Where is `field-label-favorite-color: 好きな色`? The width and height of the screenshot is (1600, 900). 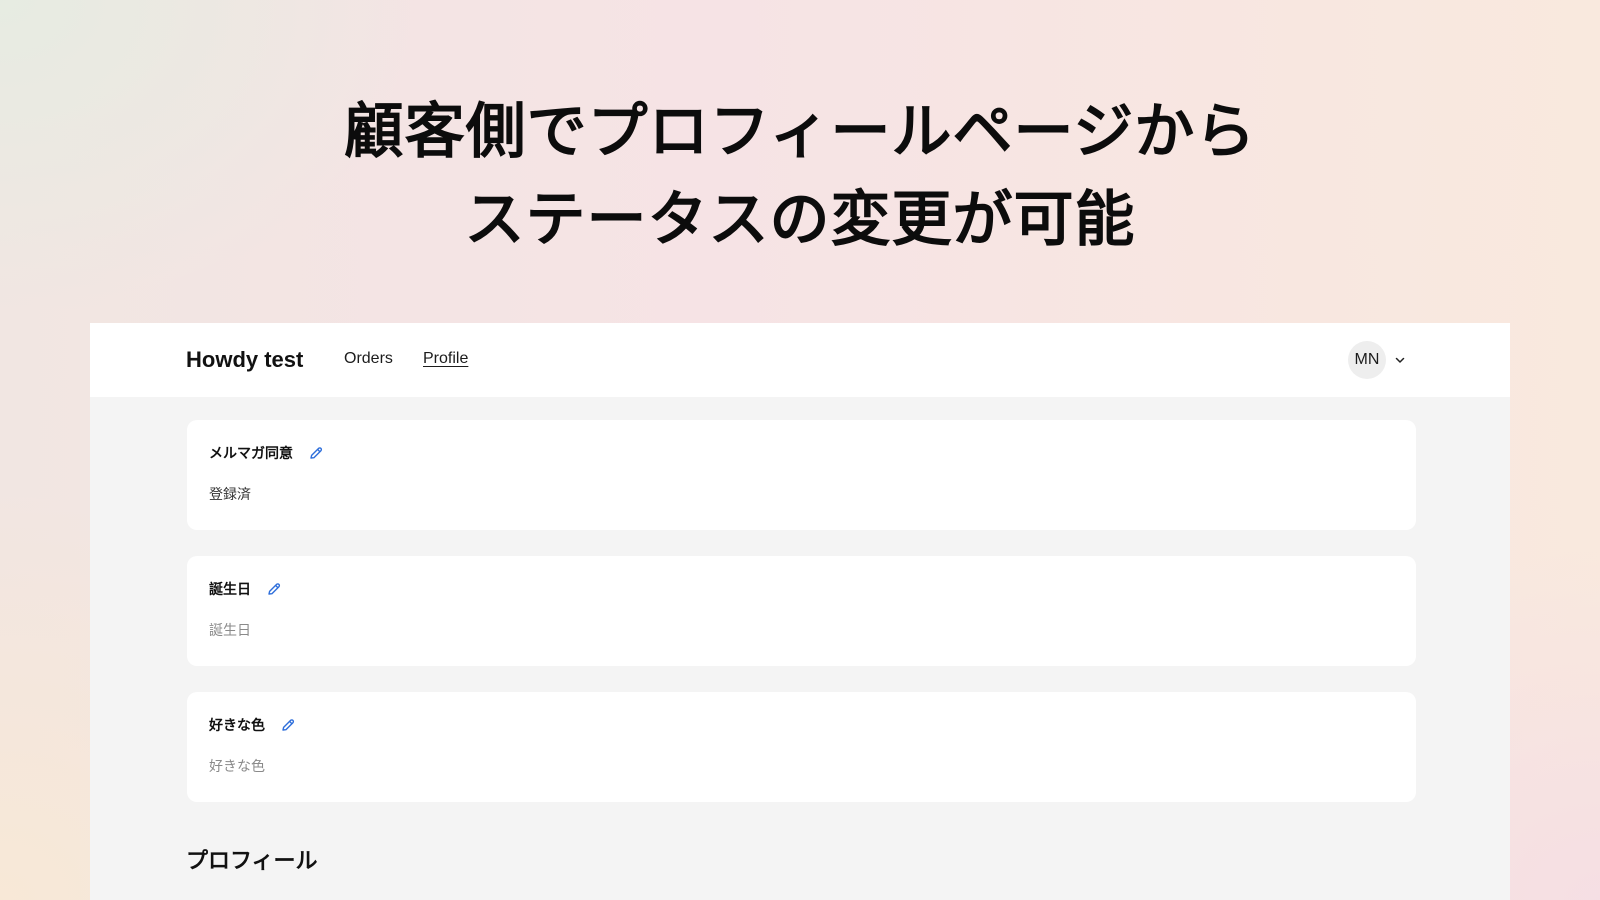 field-label-favorite-color: 好きな色 is located at coordinates (237, 726).